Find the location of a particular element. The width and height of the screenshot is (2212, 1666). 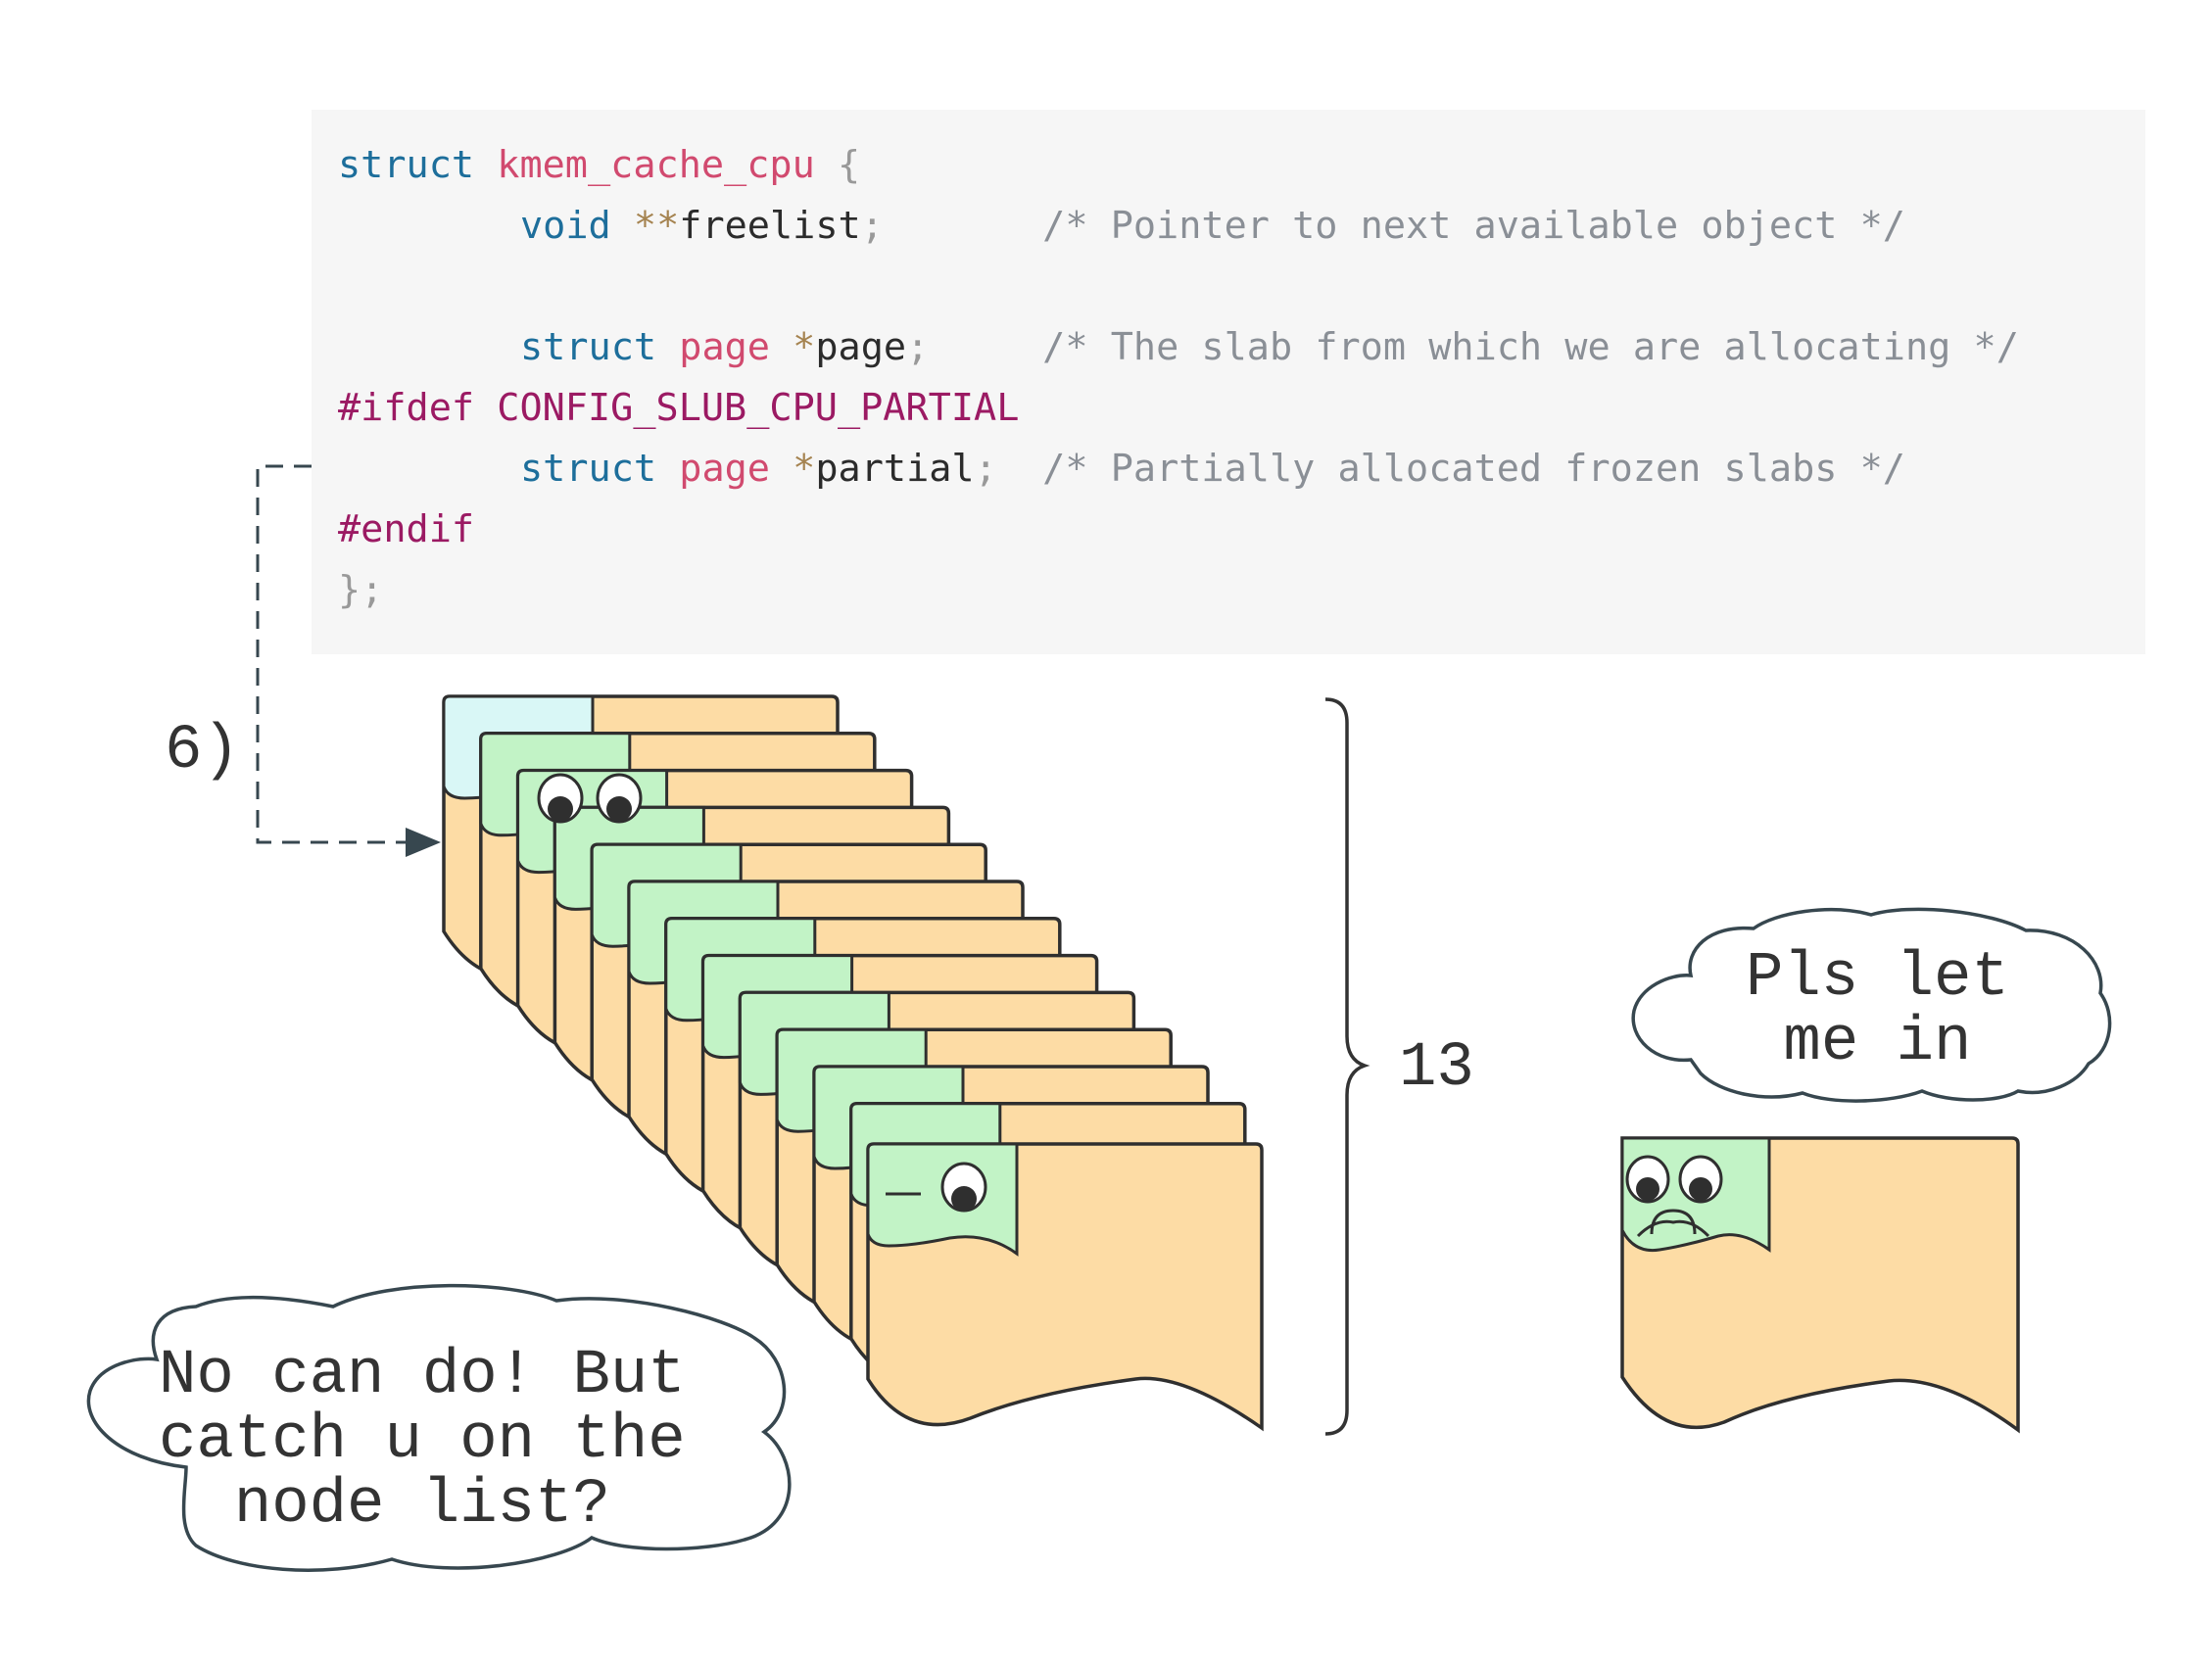

slab-page is located at coordinates (1065, 1287).